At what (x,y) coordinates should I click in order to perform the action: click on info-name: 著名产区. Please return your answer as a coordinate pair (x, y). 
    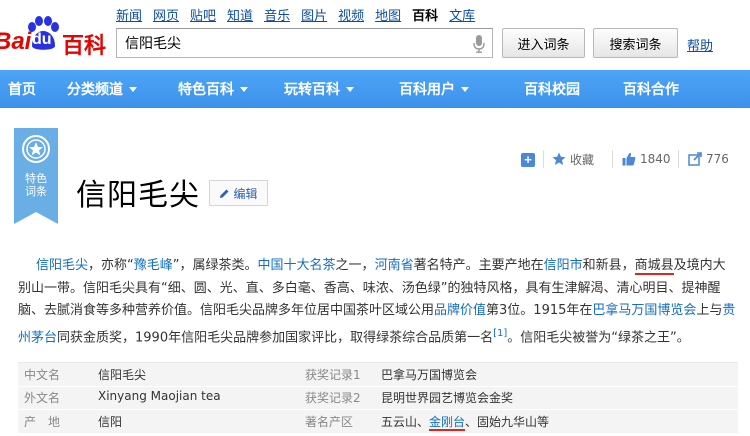
    Looking at the image, I should click on (329, 421).